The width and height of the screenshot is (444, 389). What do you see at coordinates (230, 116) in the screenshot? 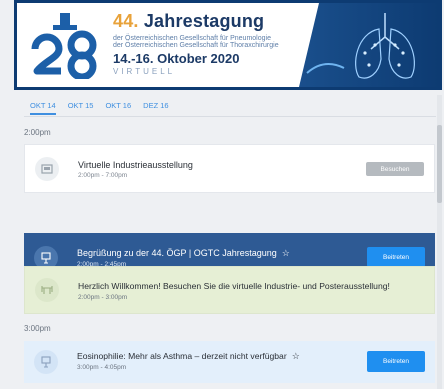
I see `tabs-divider` at bounding box center [230, 116].